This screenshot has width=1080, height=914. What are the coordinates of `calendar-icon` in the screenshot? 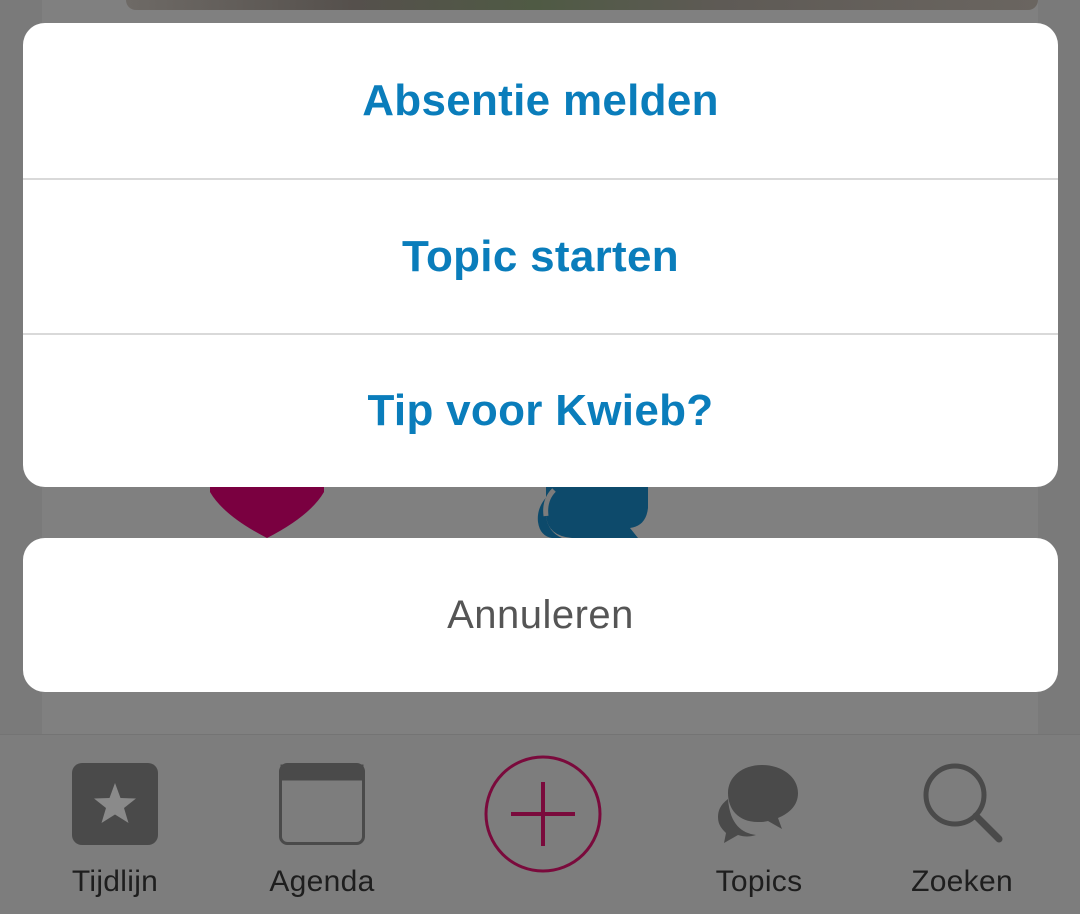 It's located at (322, 804).